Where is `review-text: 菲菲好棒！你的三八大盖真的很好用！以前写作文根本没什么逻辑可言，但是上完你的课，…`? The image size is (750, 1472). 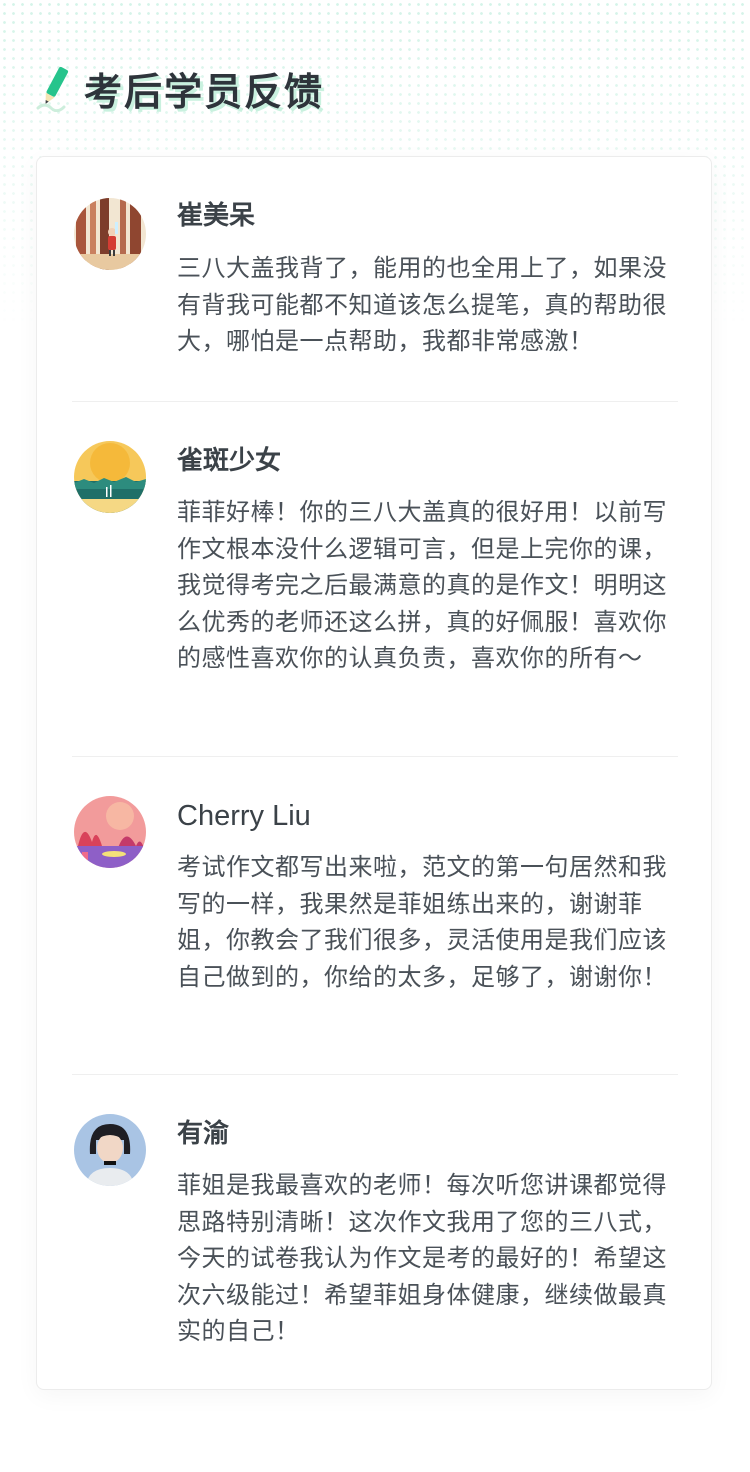
review-text: 菲菲好棒！你的三八大盖真的很好用！以前写作文根本没什么逻辑可言，但是上完你的课，… is located at coordinates (422, 585).